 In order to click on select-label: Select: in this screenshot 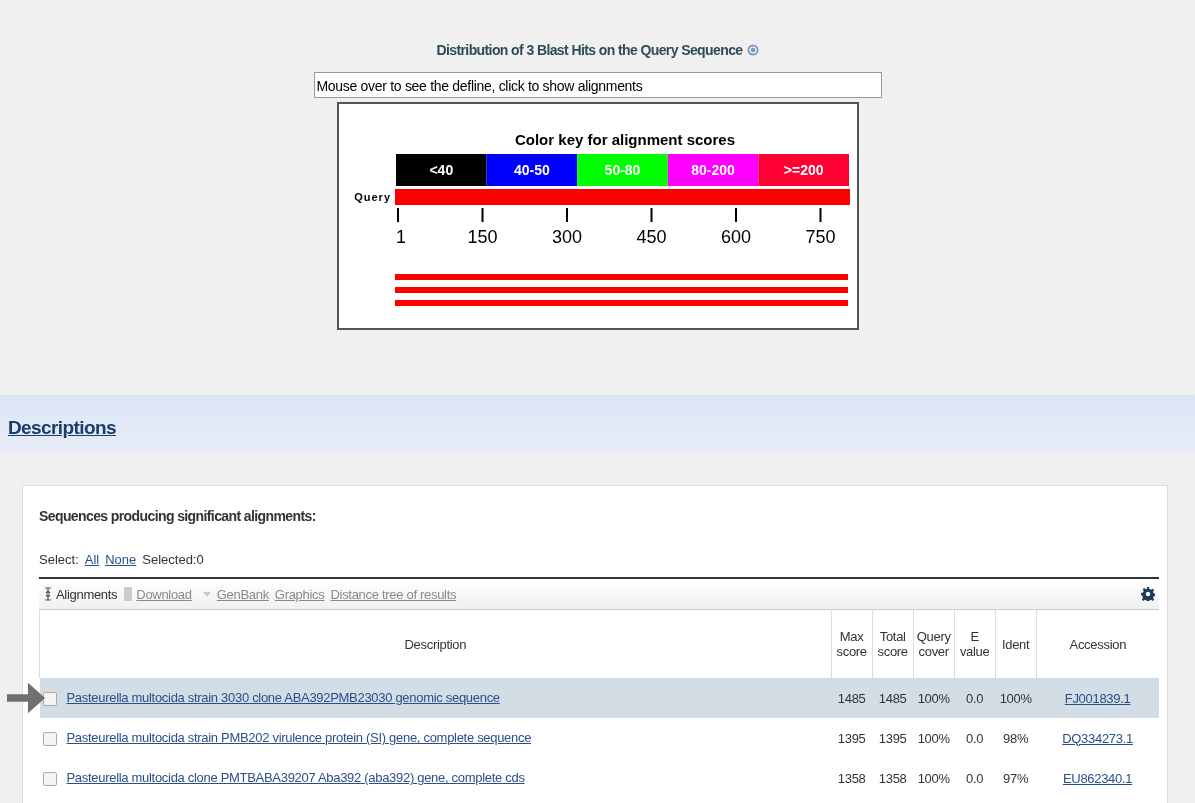, I will do `click(59, 559)`.